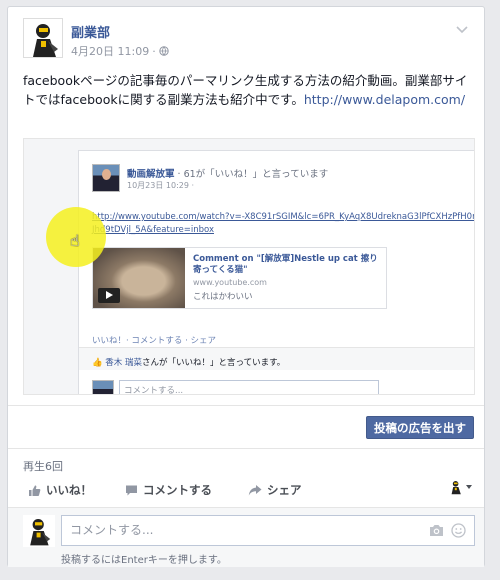 The width and height of the screenshot is (500, 580). I want to click on like-label: いいね！, so click(69, 490).